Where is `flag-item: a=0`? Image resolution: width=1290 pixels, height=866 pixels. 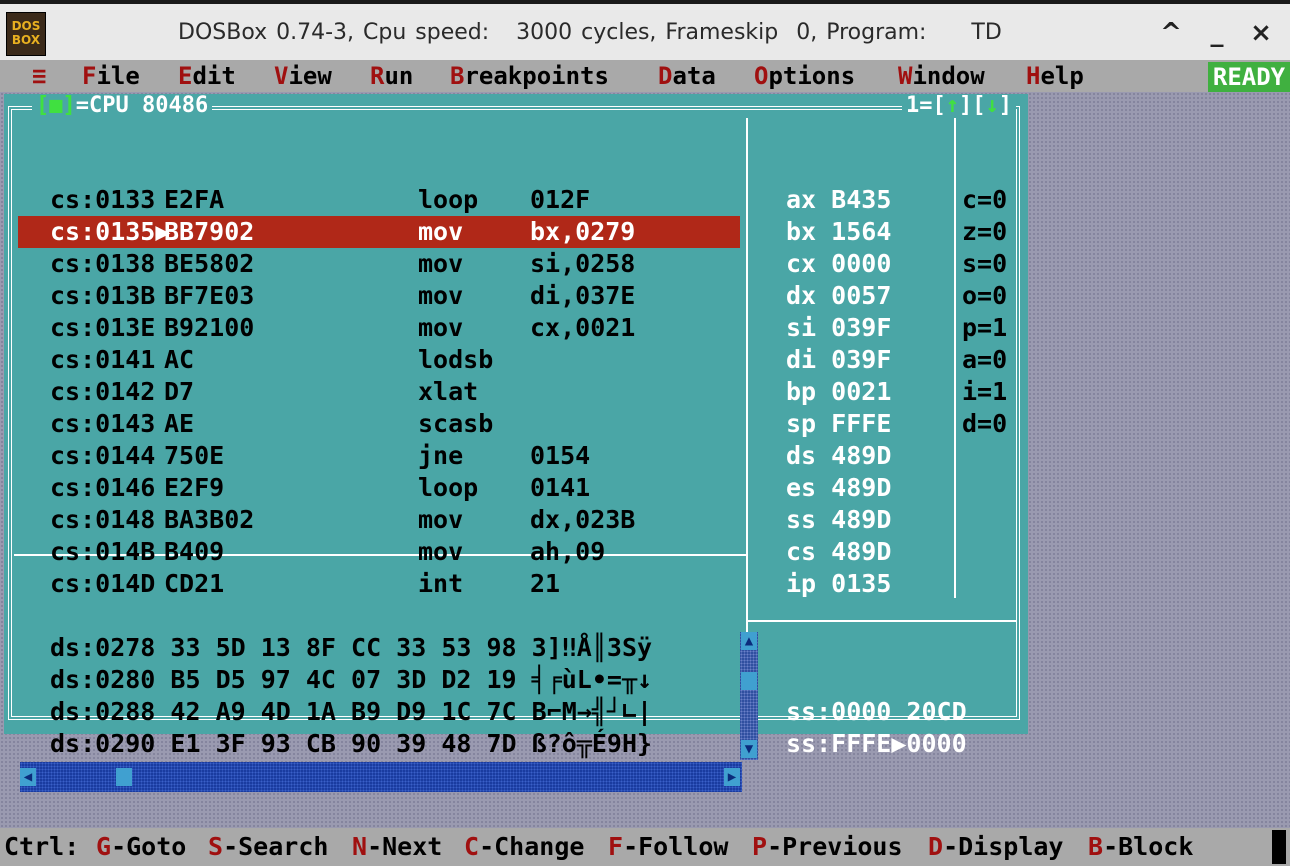 flag-item: a=0 is located at coordinates (984, 360).